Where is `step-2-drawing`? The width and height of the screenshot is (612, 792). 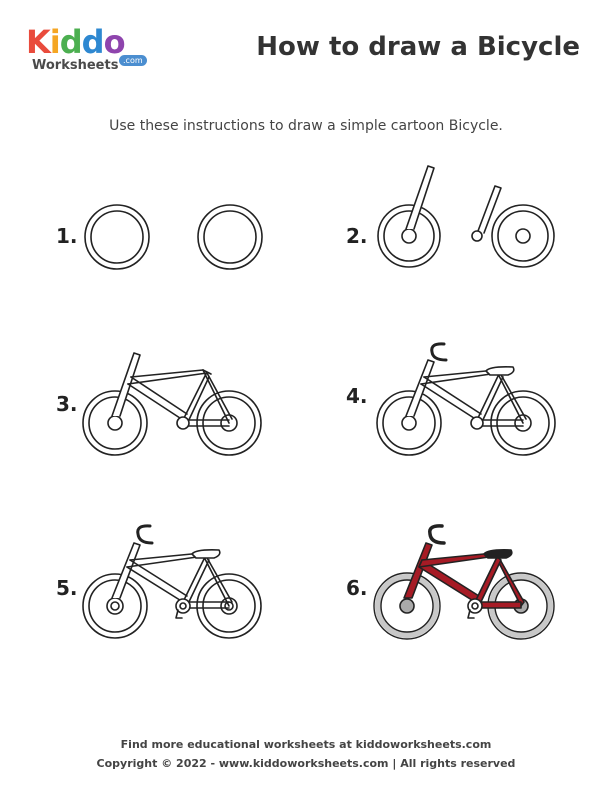 step-2-drawing is located at coordinates (466, 216).